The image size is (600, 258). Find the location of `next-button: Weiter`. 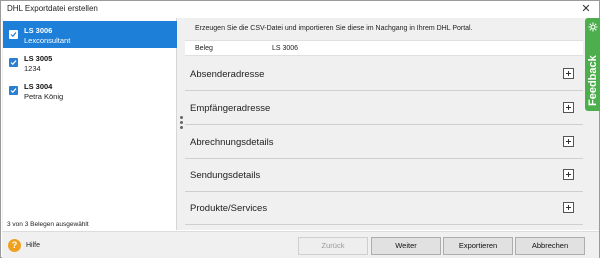

next-button: Weiter is located at coordinates (406, 246).